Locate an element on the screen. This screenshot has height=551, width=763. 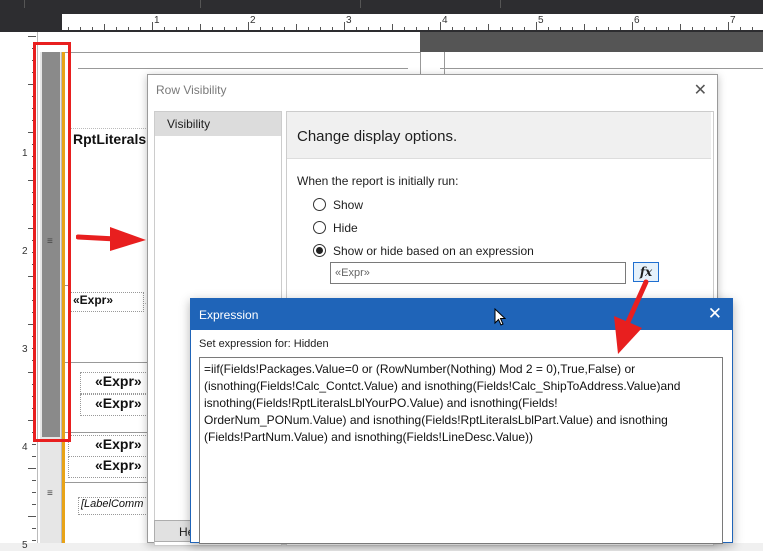
expression-input: «Expr» is located at coordinates (478, 273).